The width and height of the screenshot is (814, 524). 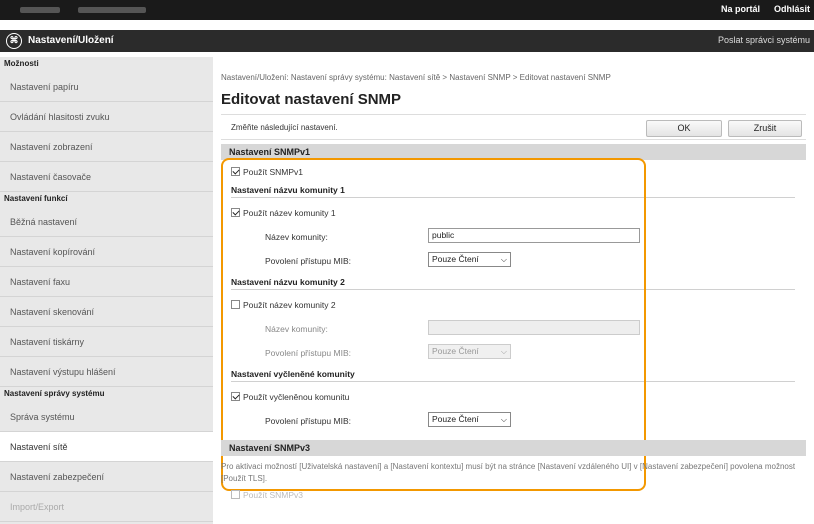 I want to click on use-snmpv1-row: Použít SNMPv1, so click(x=267, y=172).